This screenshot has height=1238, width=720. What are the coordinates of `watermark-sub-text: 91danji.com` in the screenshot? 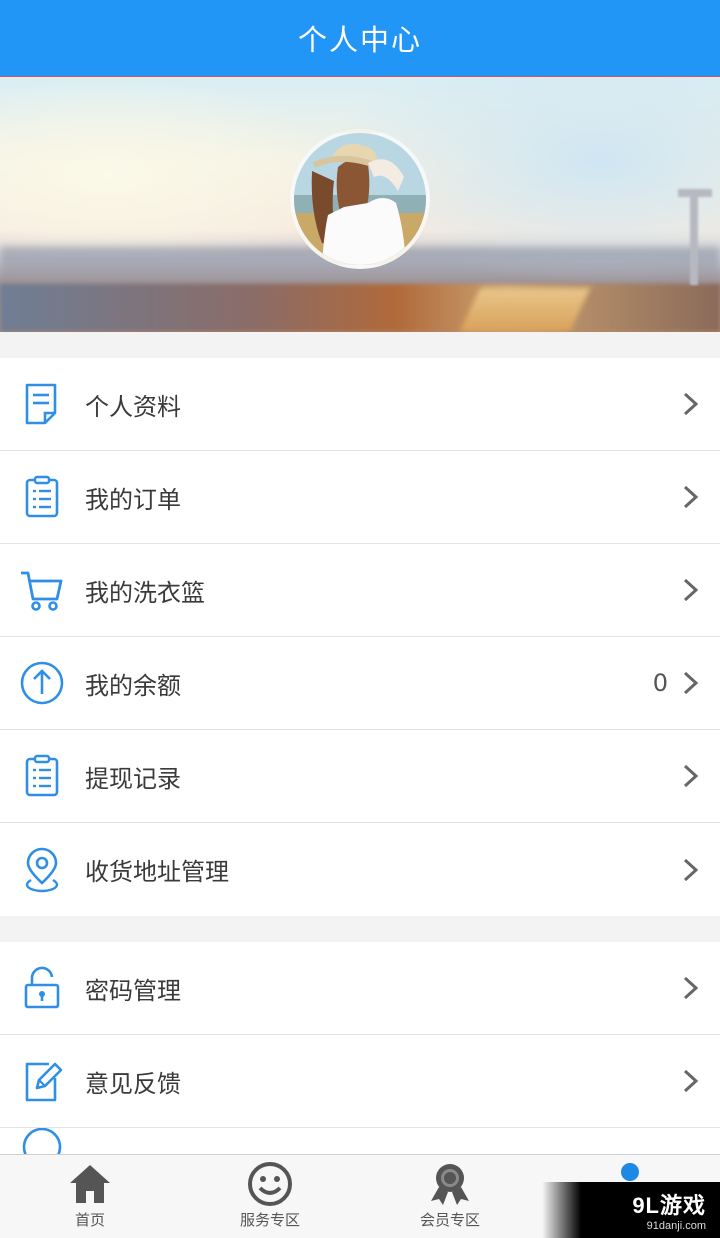 It's located at (676, 1226).